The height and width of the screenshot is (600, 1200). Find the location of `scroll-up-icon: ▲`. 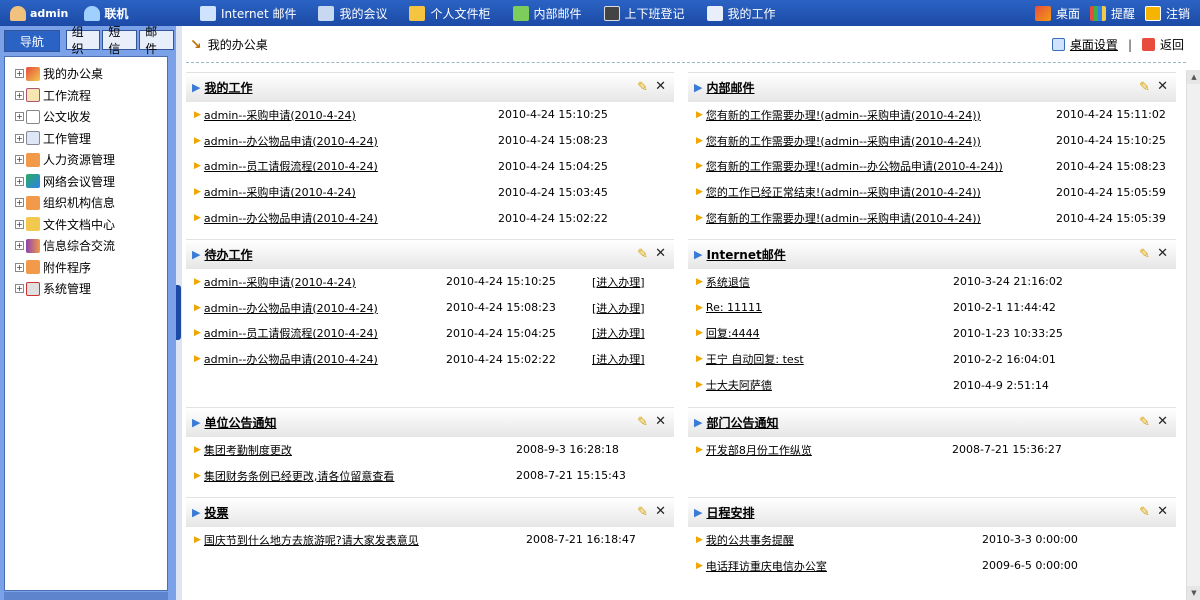

scroll-up-icon: ▲ is located at coordinates (1193, 77).